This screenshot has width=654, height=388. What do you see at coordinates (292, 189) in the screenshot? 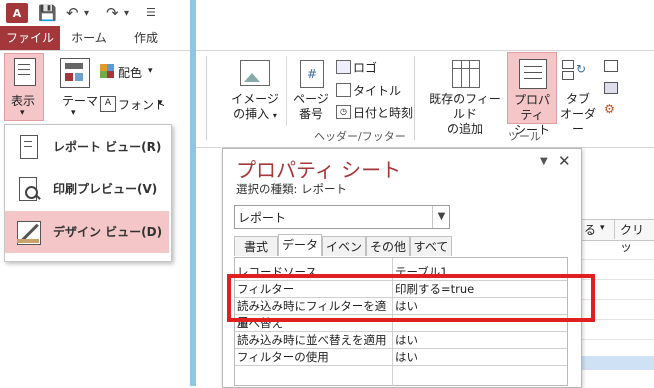
I see `selection-type: 選択の種類: レポート` at bounding box center [292, 189].